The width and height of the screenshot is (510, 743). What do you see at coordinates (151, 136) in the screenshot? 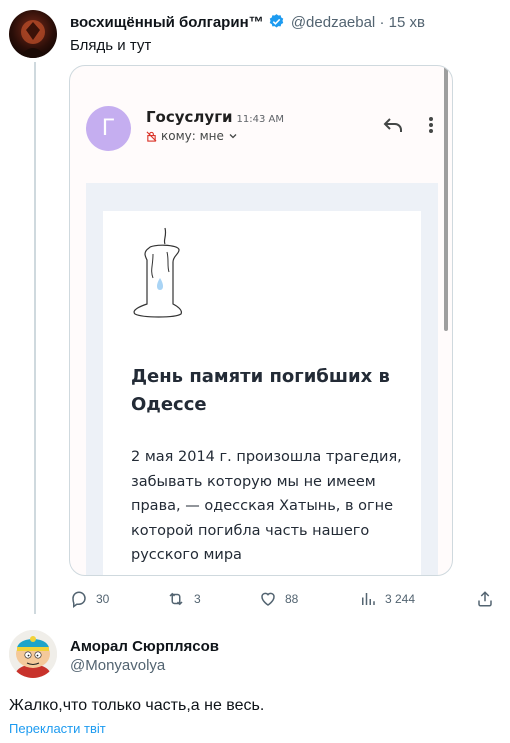
I see `unencrypted-icon` at bounding box center [151, 136].